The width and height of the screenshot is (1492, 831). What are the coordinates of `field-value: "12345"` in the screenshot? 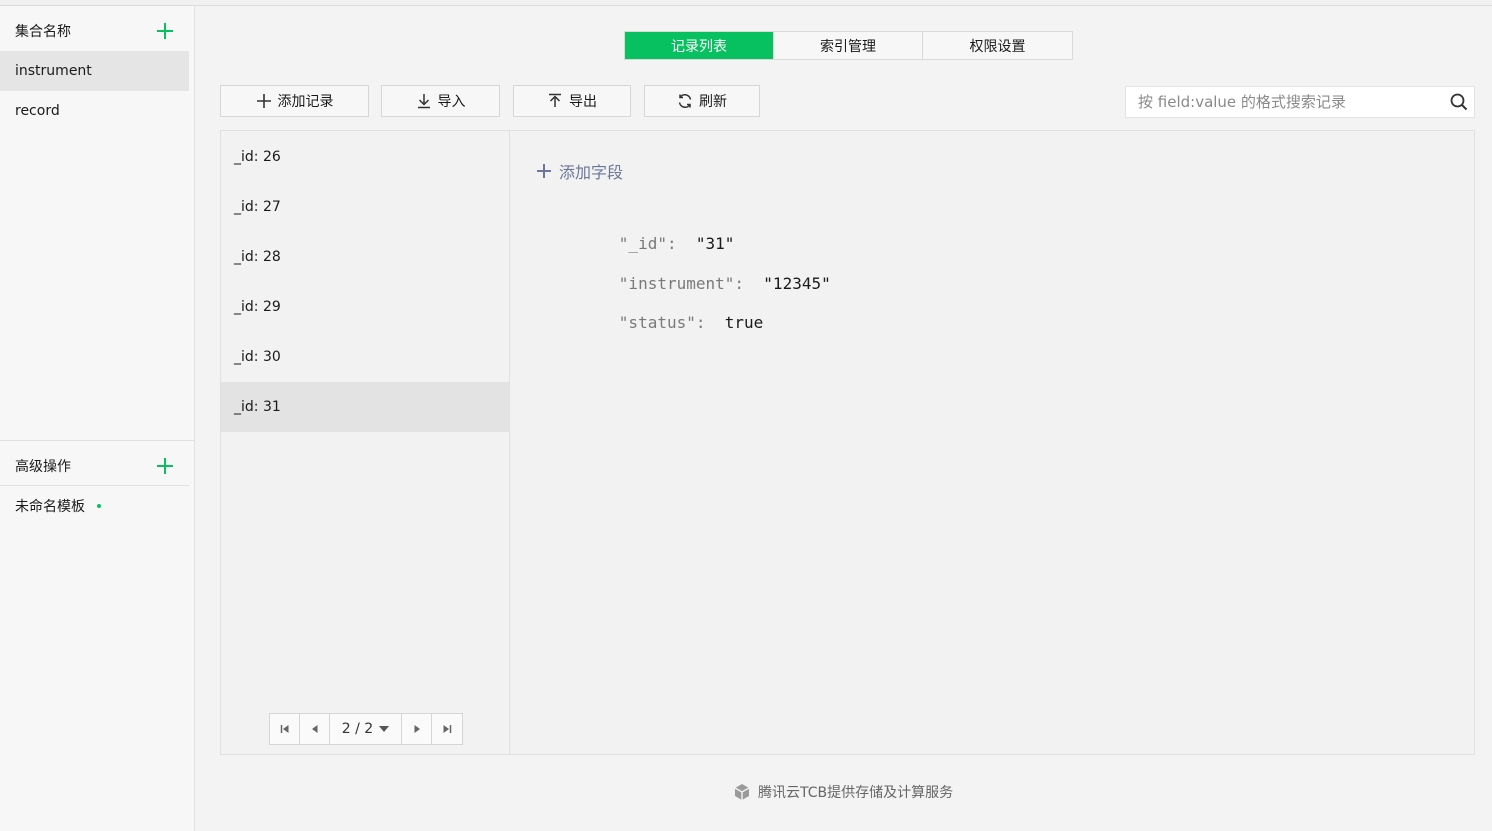 It's located at (797, 283).